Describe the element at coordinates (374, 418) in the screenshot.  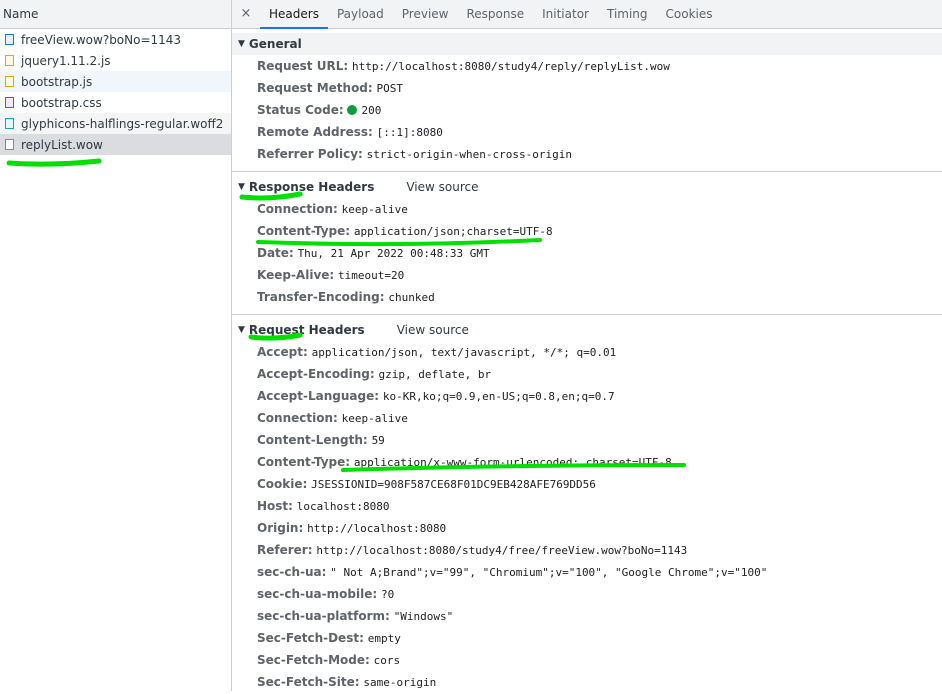
I see `header-value: keep-alive` at that location.